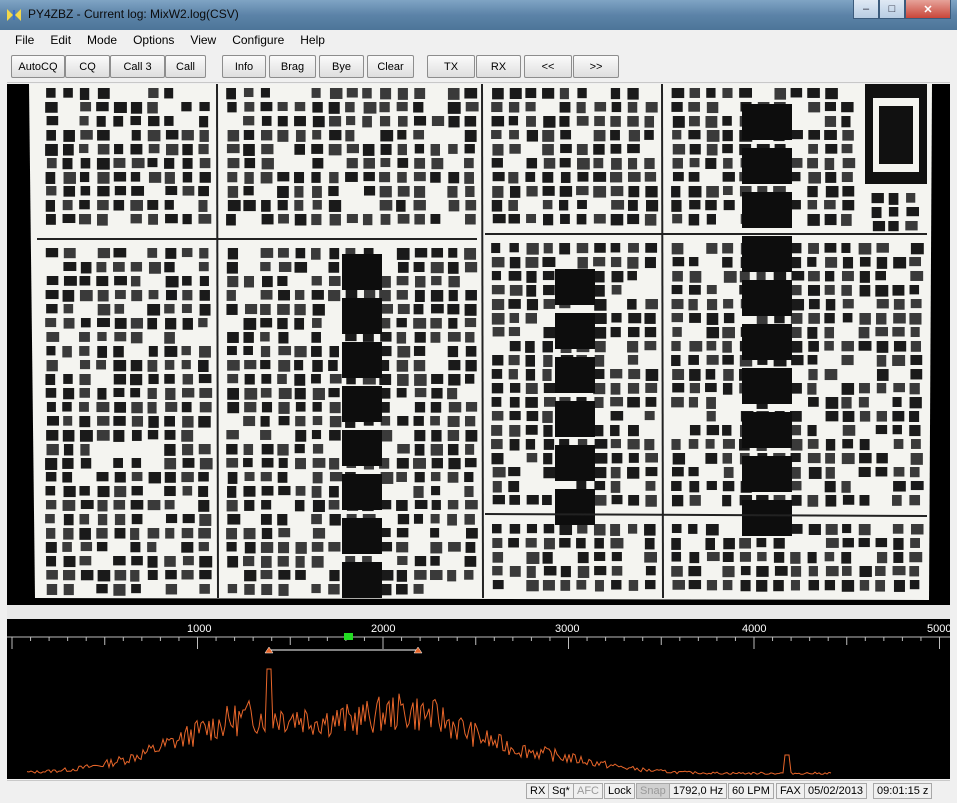  What do you see at coordinates (153, 40) in the screenshot?
I see `menu-options: Options` at bounding box center [153, 40].